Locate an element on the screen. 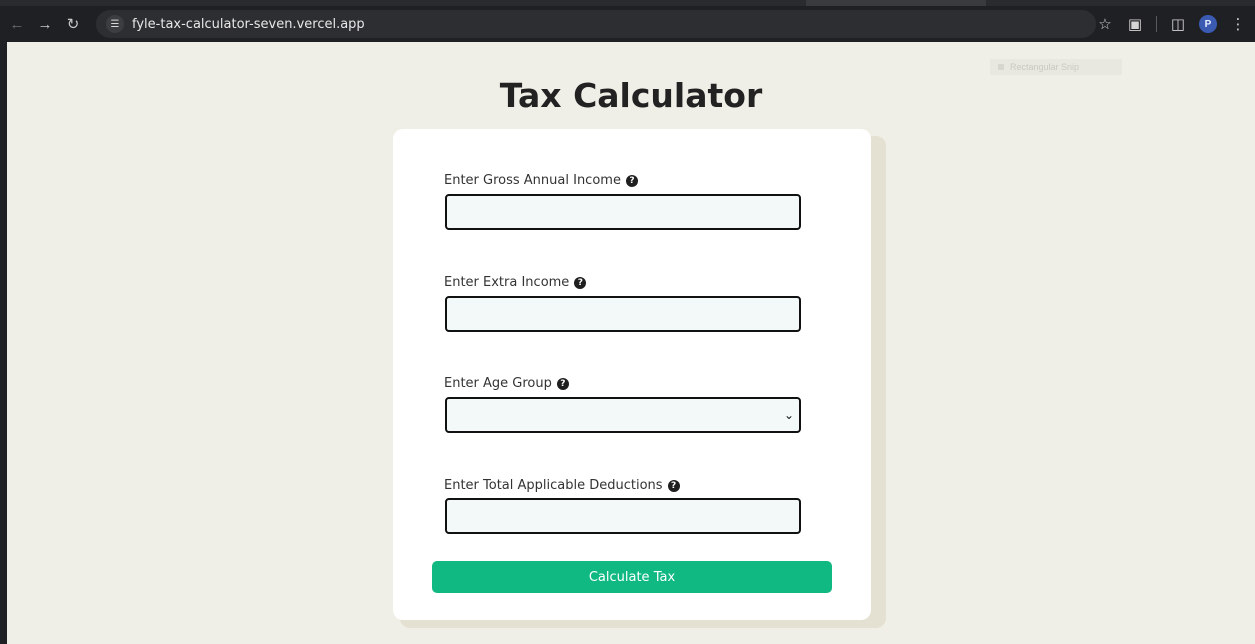  arrow-left-icon: ← is located at coordinates (17, 24).